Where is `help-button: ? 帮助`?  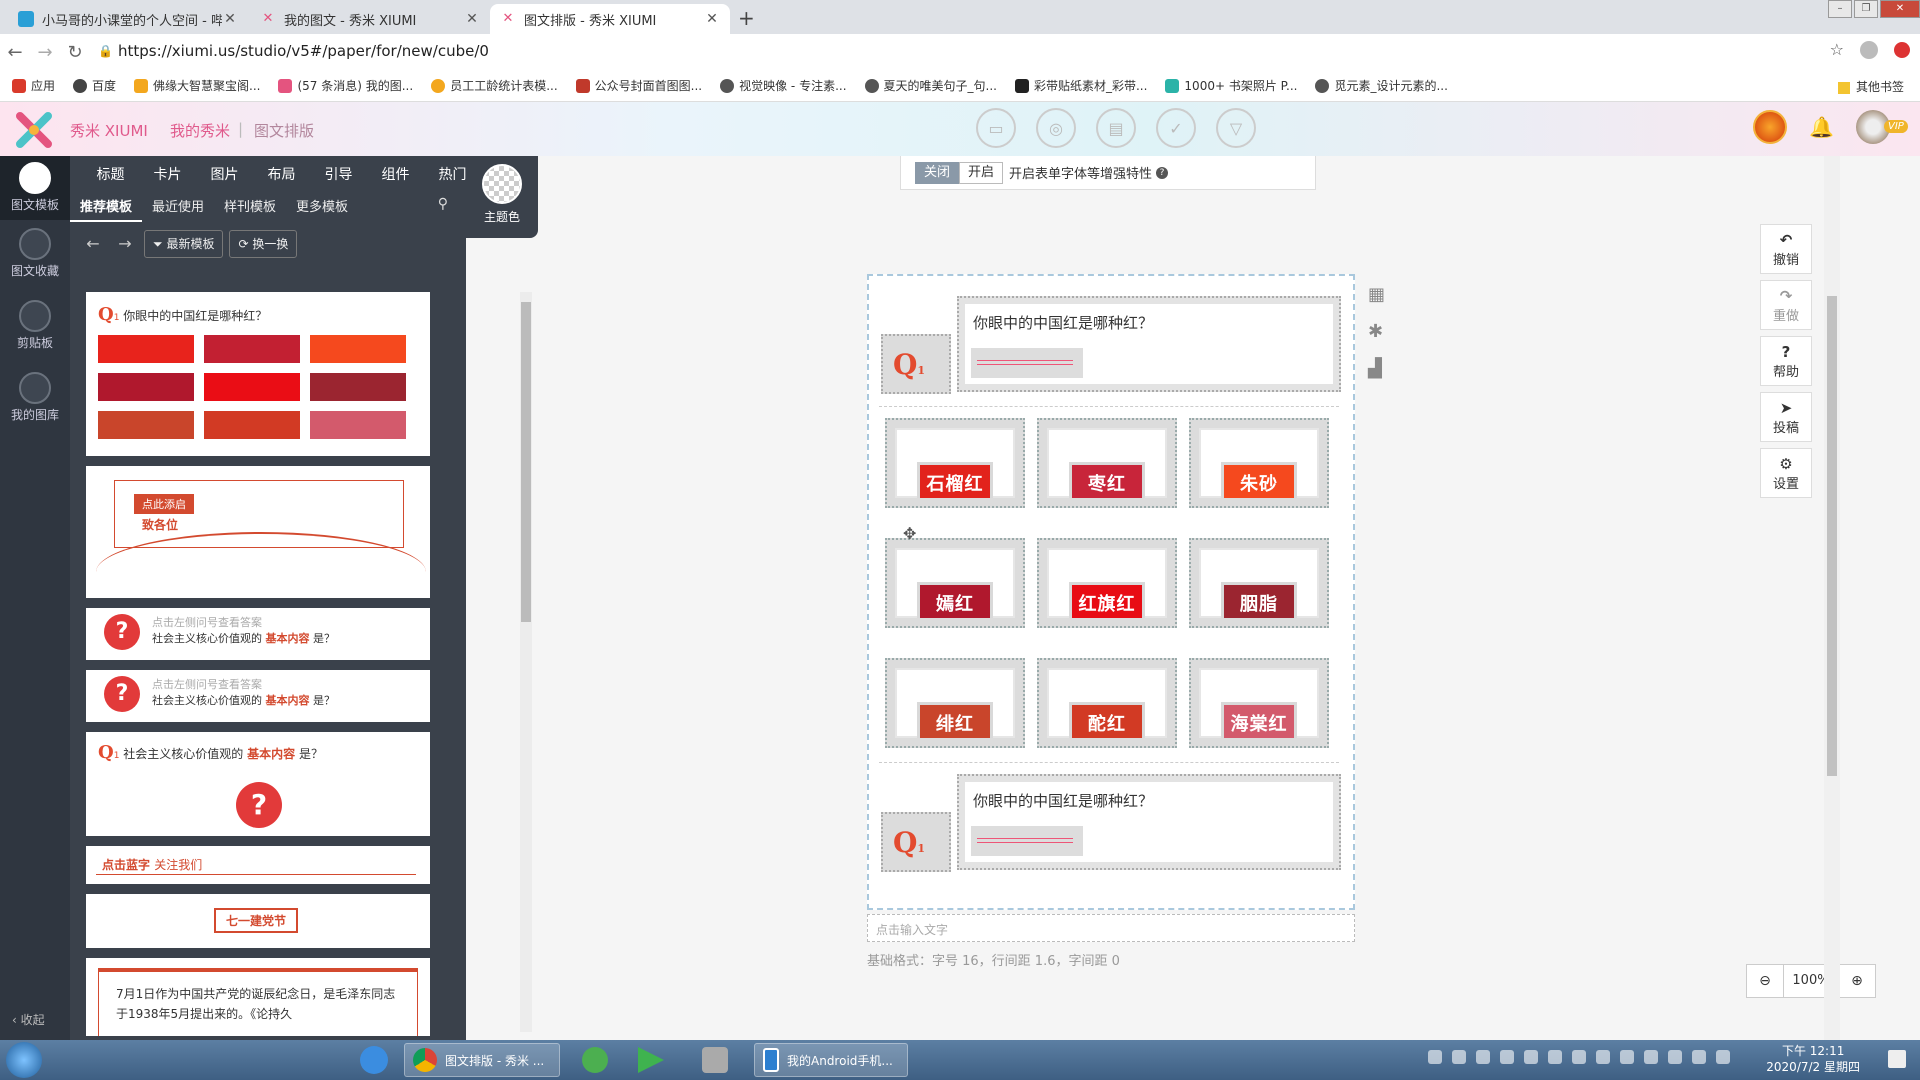
help-button: ? 帮助 is located at coordinates (1786, 361).